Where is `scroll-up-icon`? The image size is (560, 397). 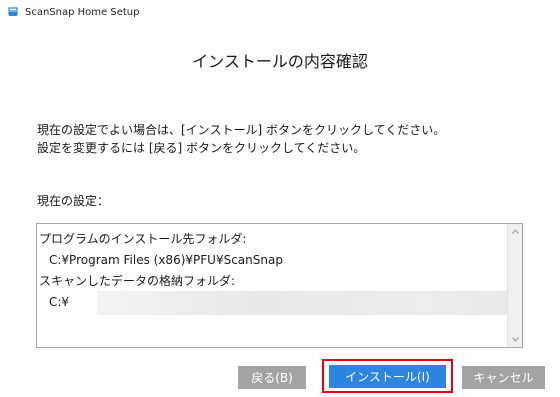
scroll-up-icon is located at coordinates (515, 231).